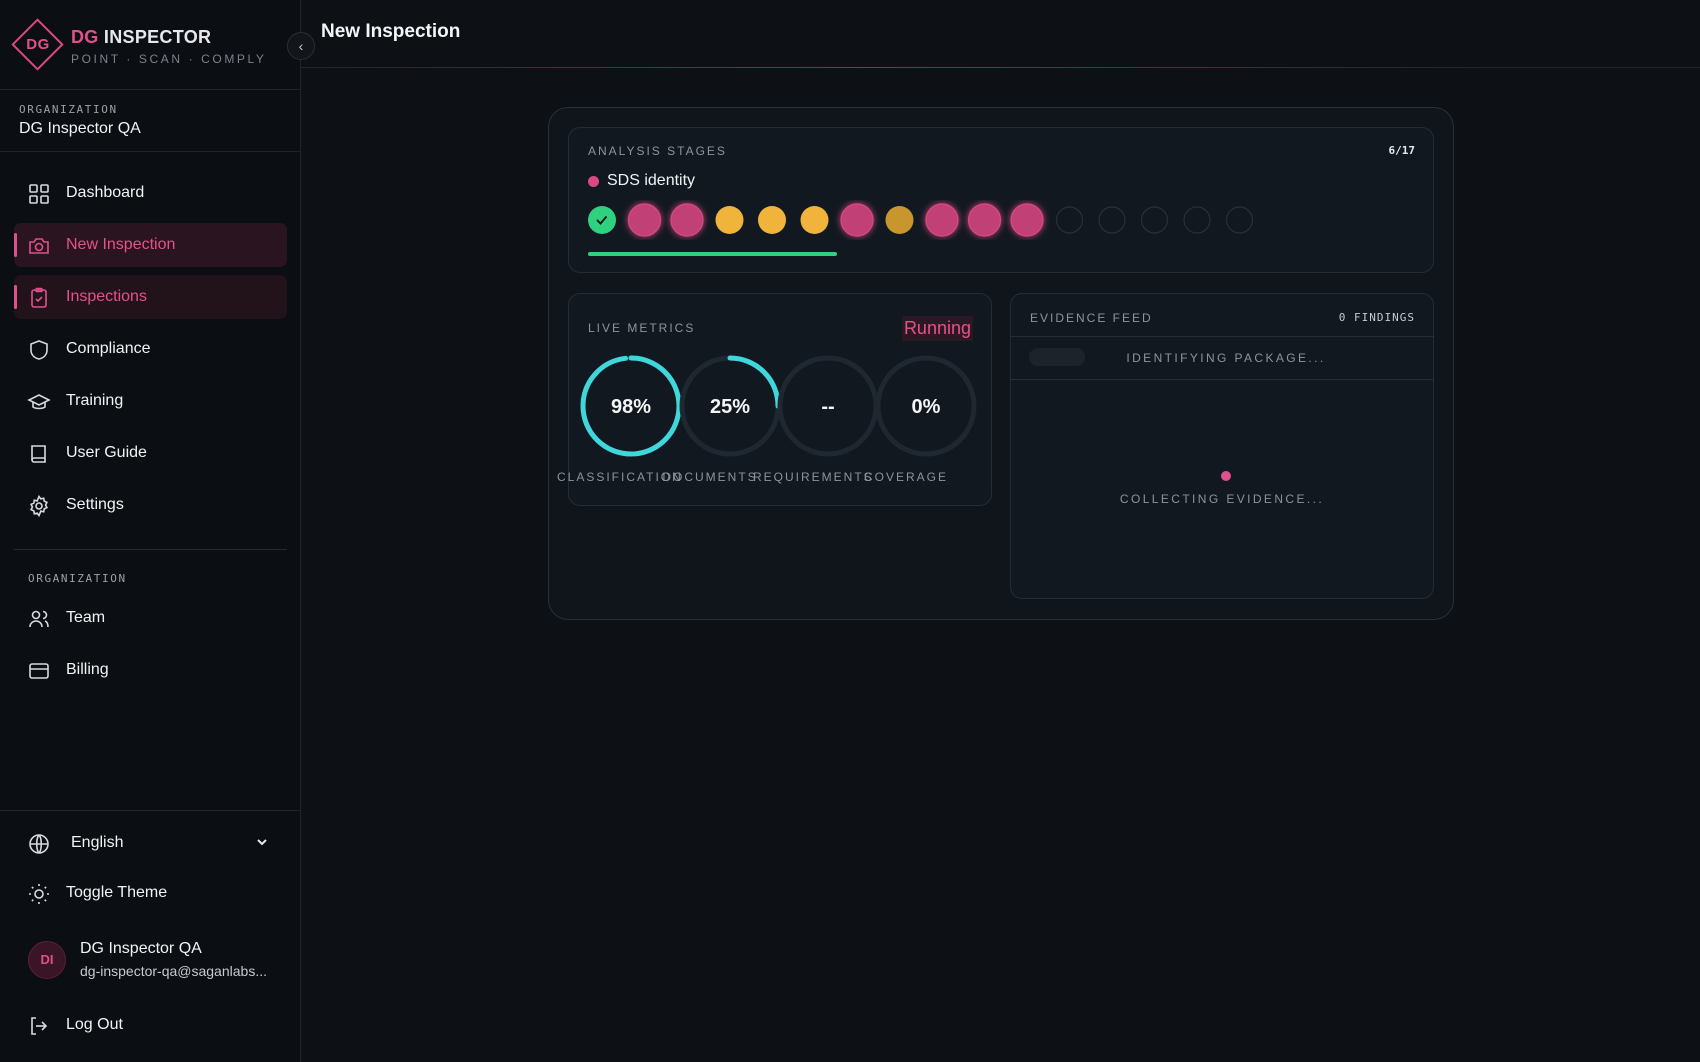  I want to click on sidebar-divider, so click(150, 549).